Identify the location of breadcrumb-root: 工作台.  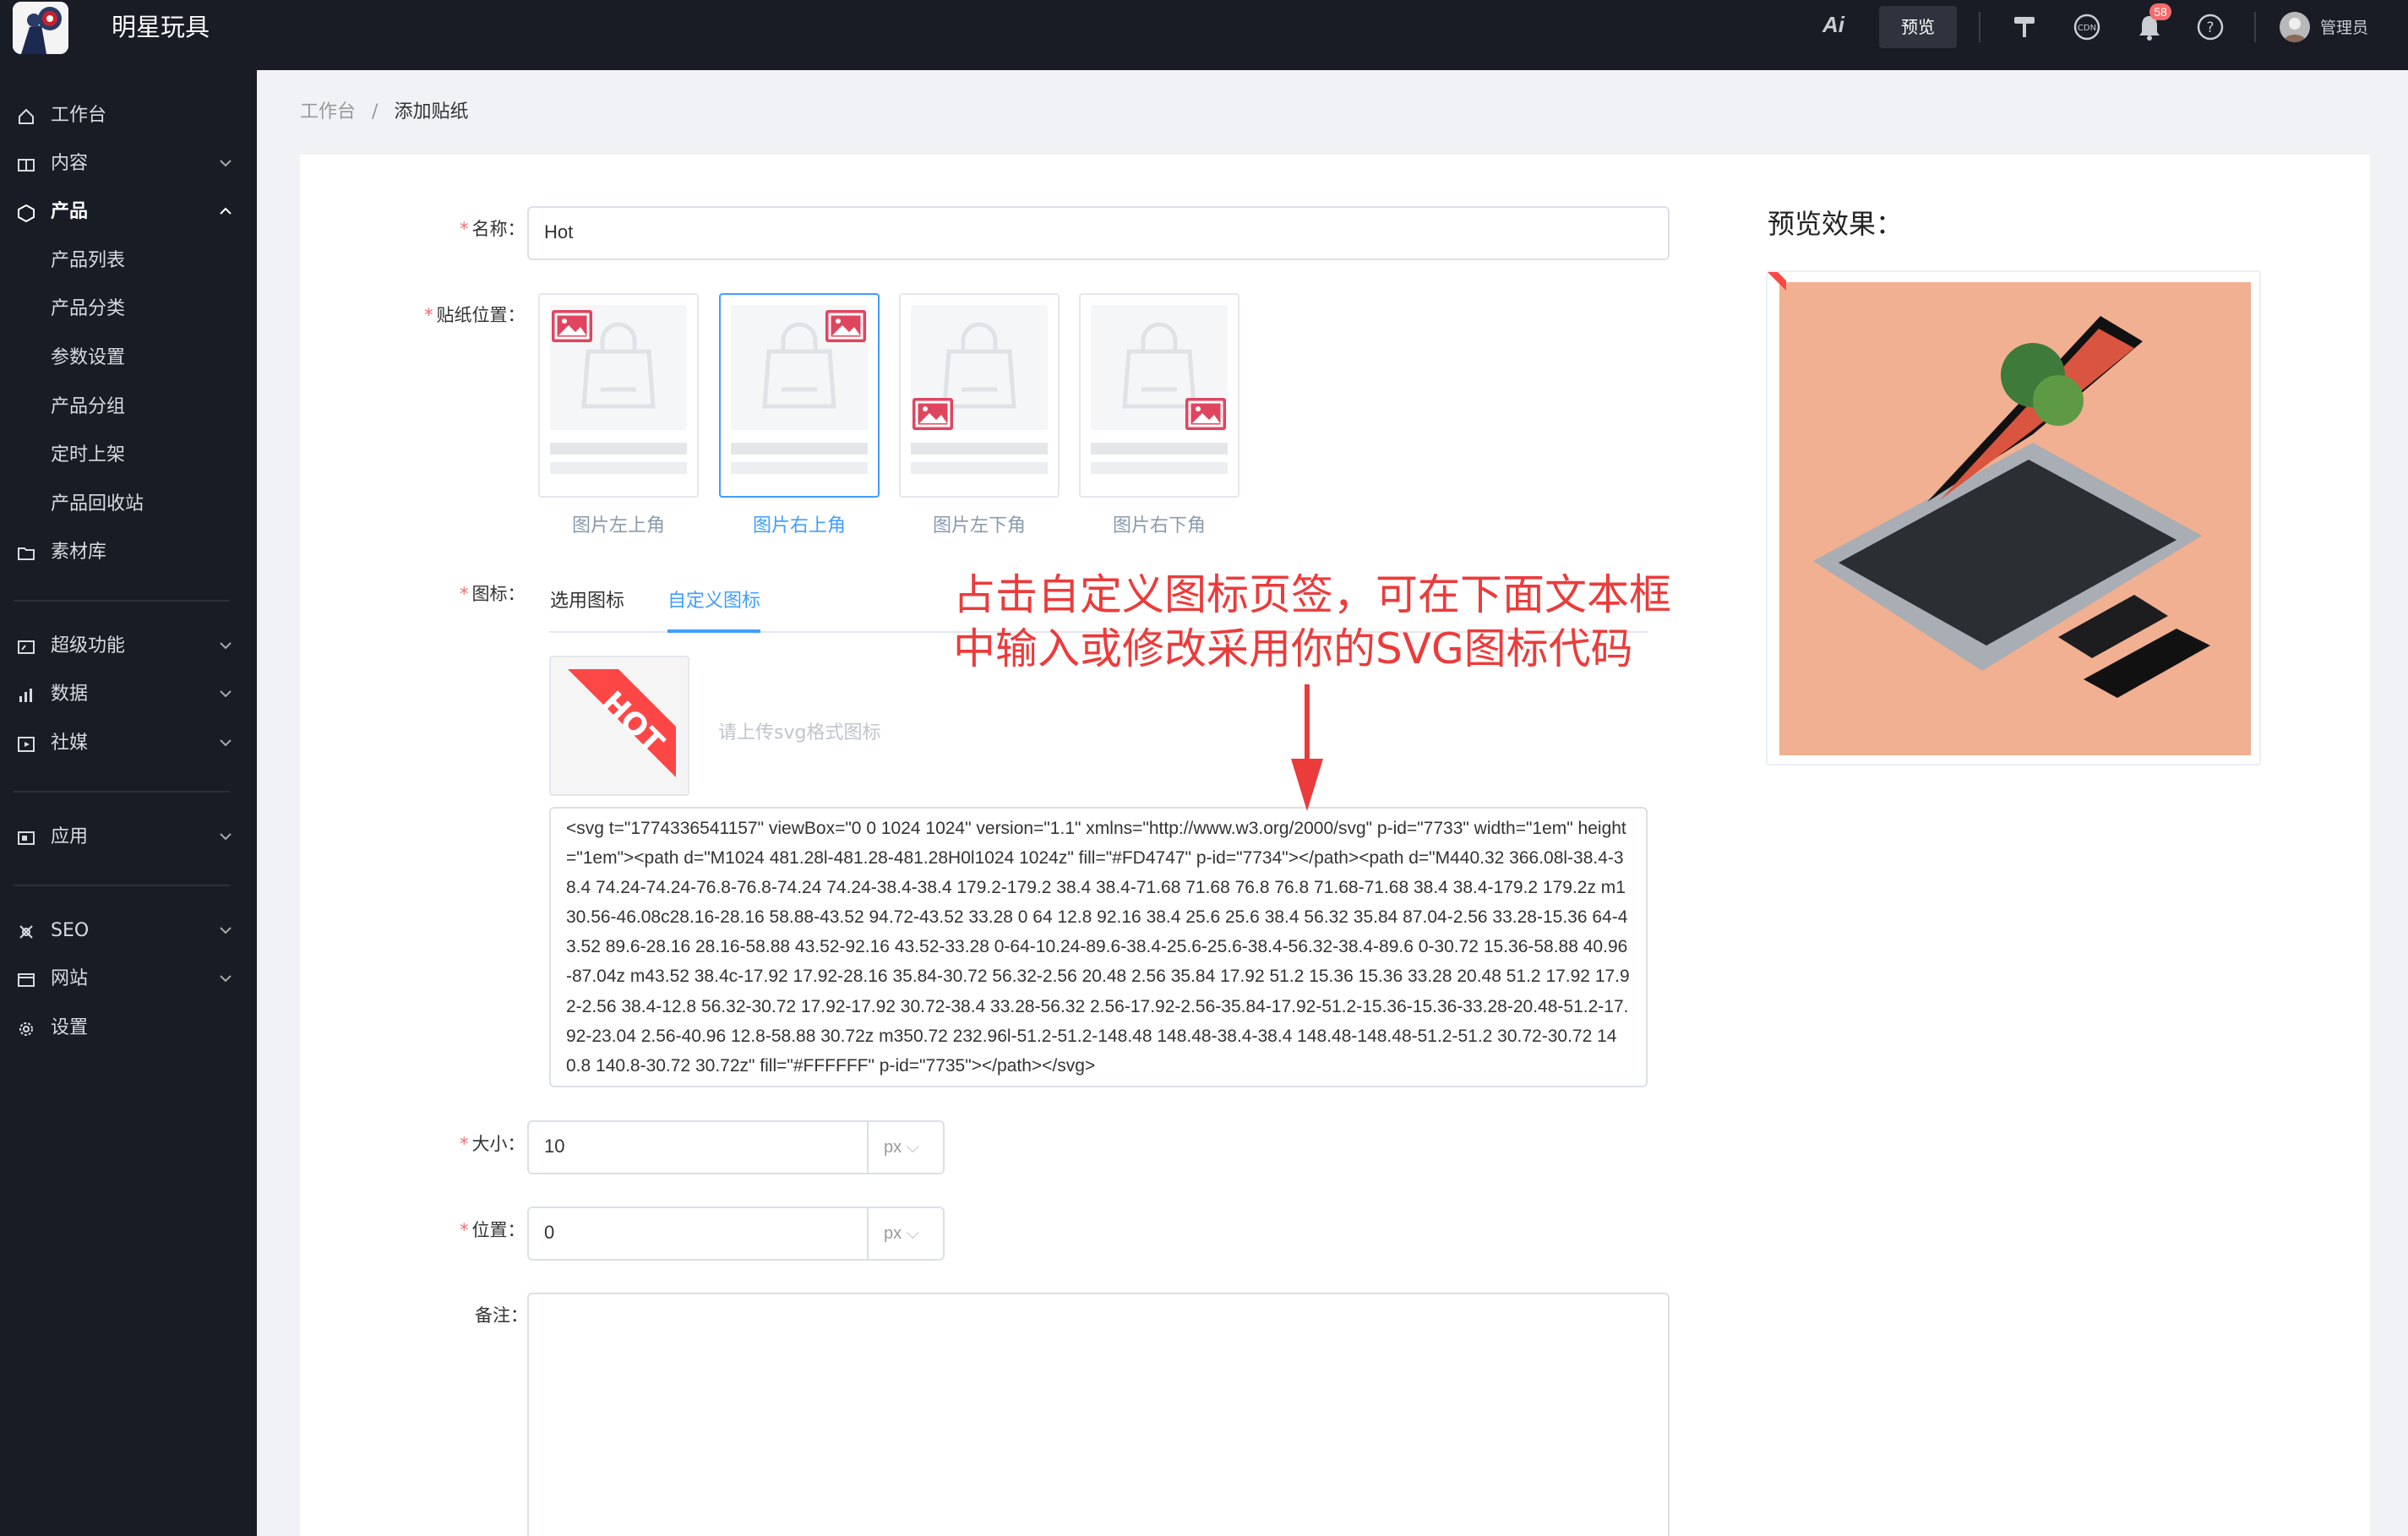
(328, 112).